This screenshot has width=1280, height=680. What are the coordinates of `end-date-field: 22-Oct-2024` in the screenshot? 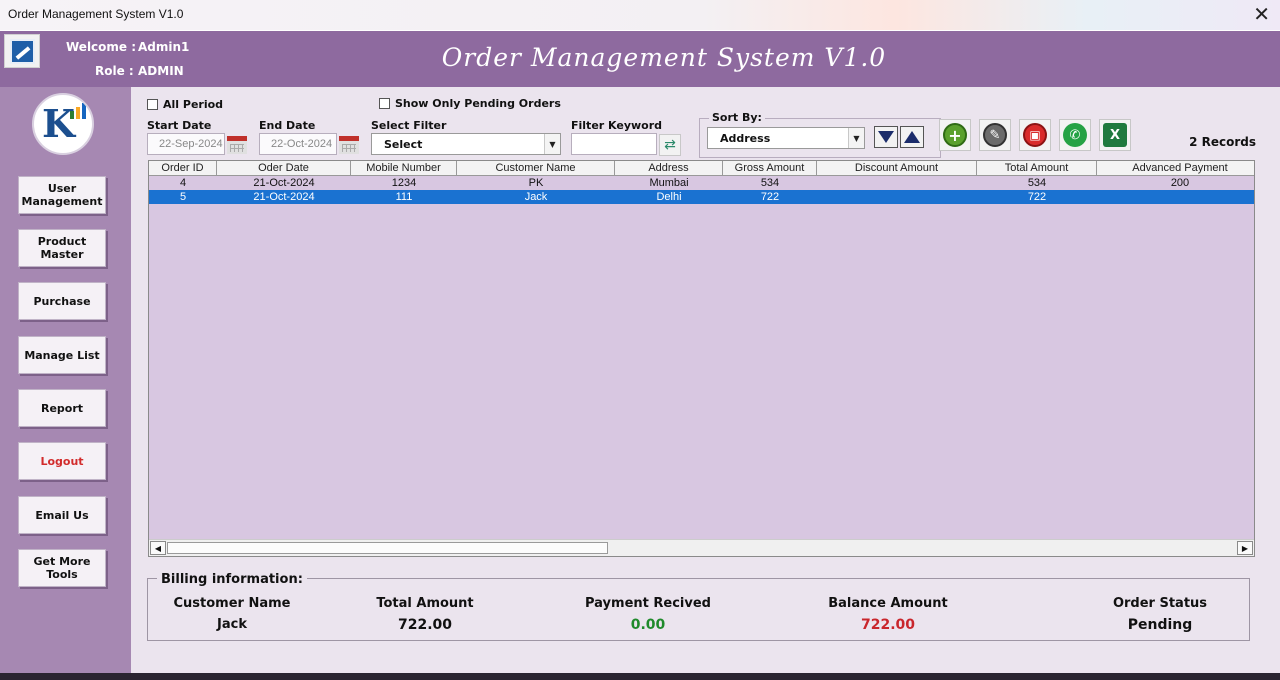 It's located at (298, 144).